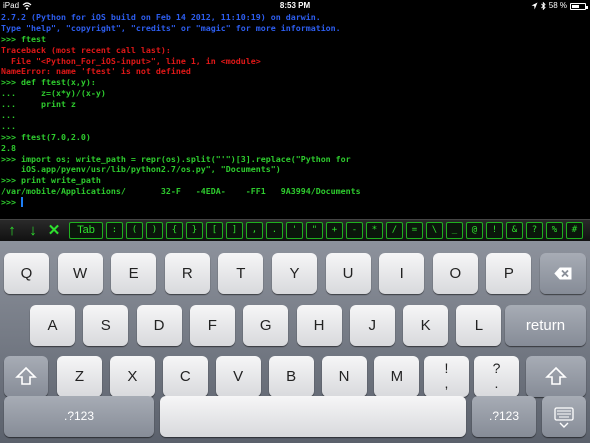 This screenshot has height=443, width=590. What do you see at coordinates (52, 325) in the screenshot?
I see `key-a: A` at bounding box center [52, 325].